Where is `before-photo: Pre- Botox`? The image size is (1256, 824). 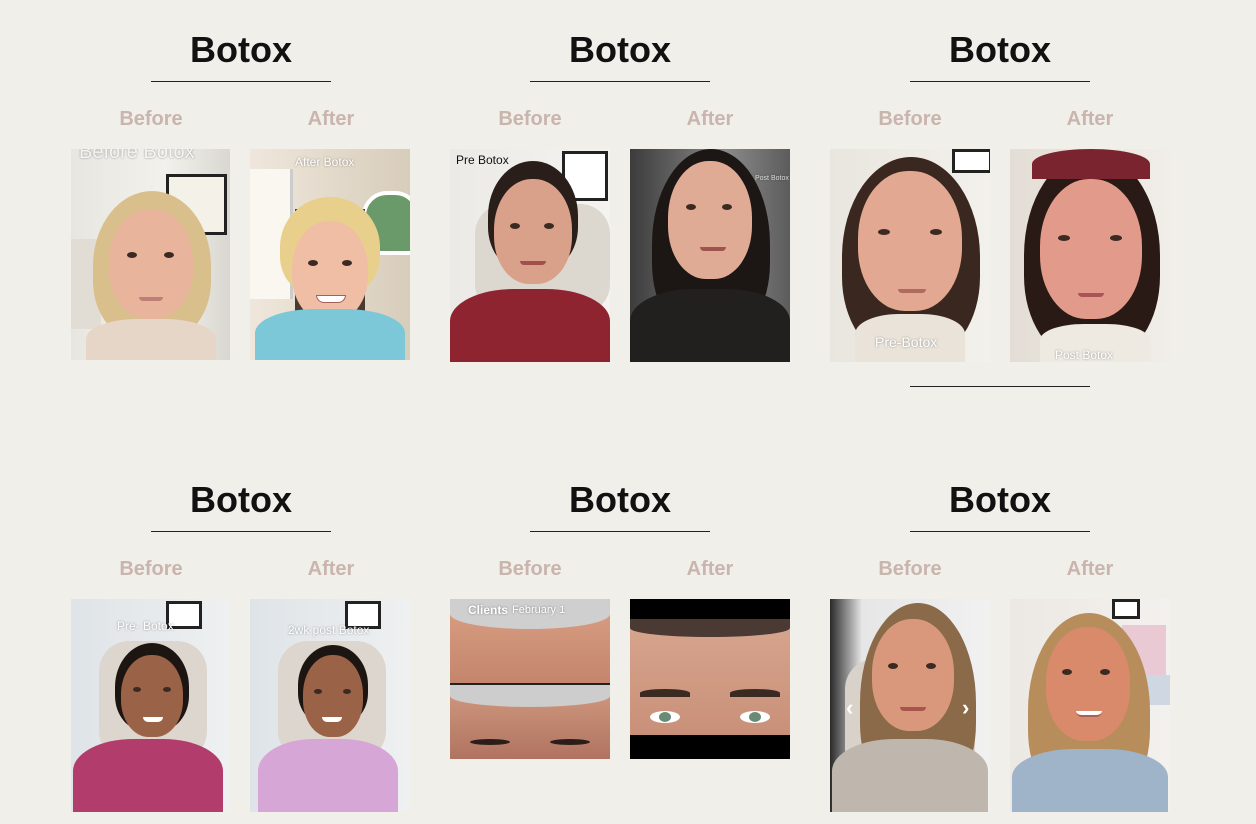 before-photo: Pre- Botox is located at coordinates (150, 705).